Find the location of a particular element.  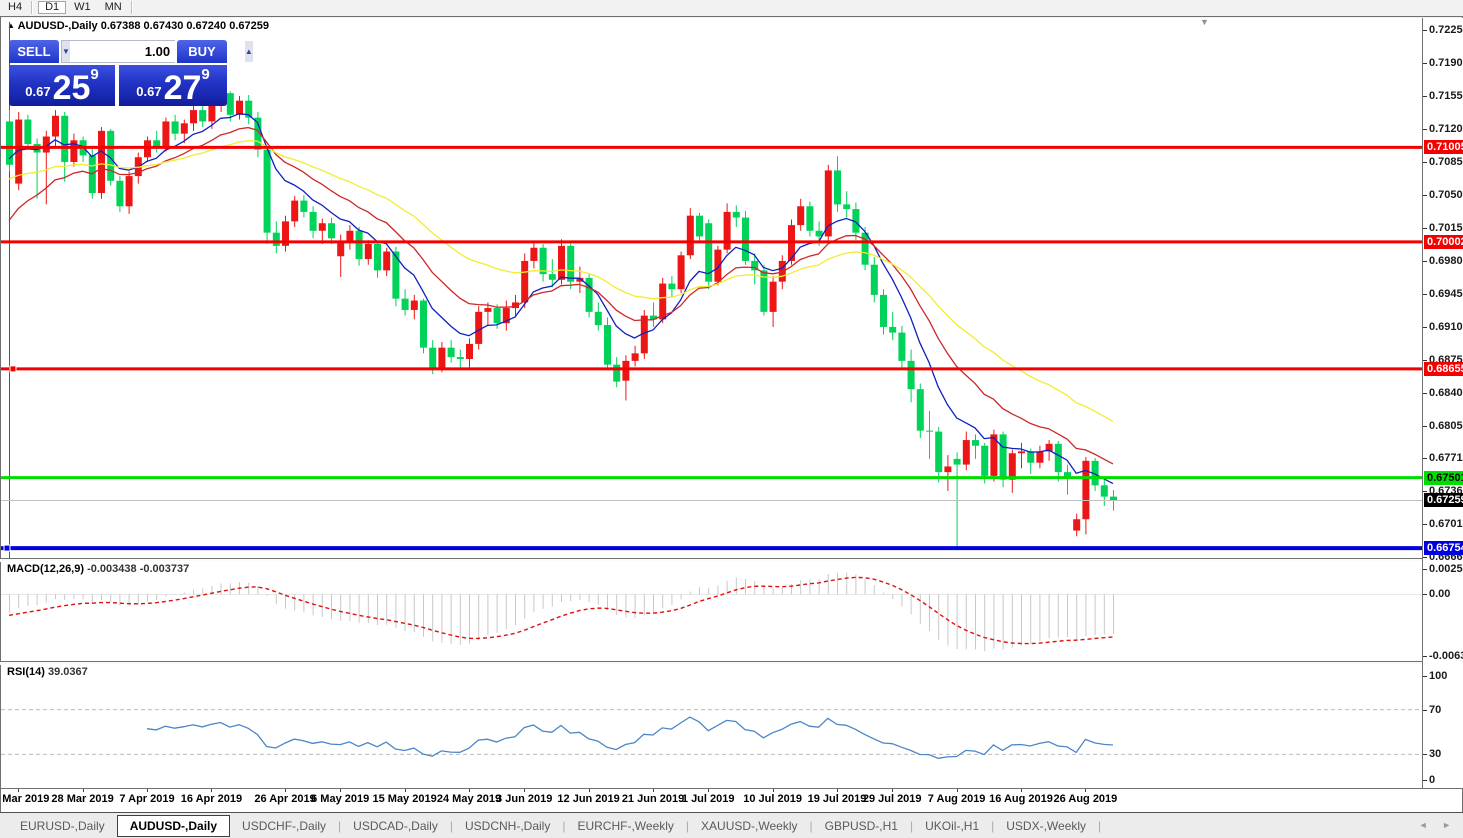

date-label: 28 Mar 2019 is located at coordinates (82, 799).